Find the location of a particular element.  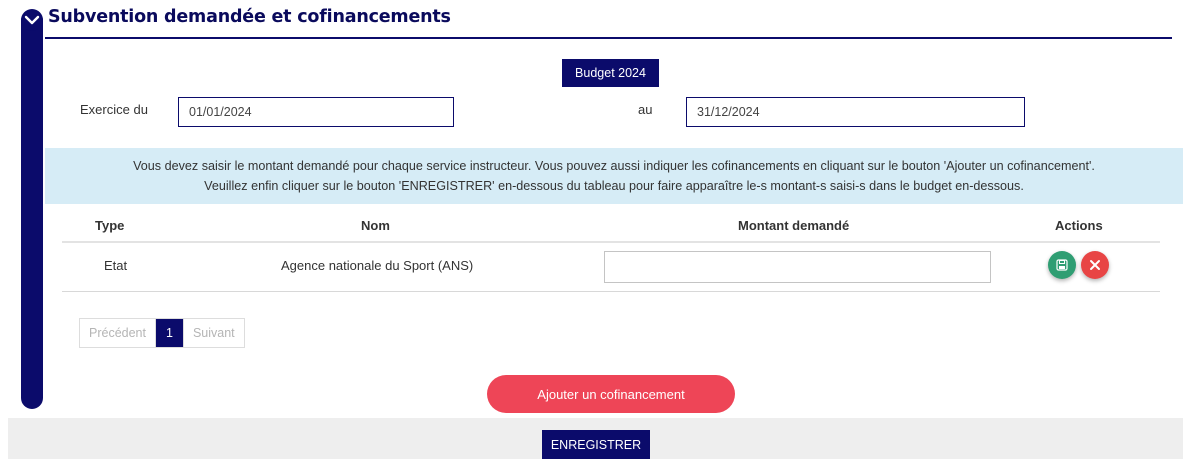

pagination: Précédent 1 Suivant is located at coordinates (162, 333).